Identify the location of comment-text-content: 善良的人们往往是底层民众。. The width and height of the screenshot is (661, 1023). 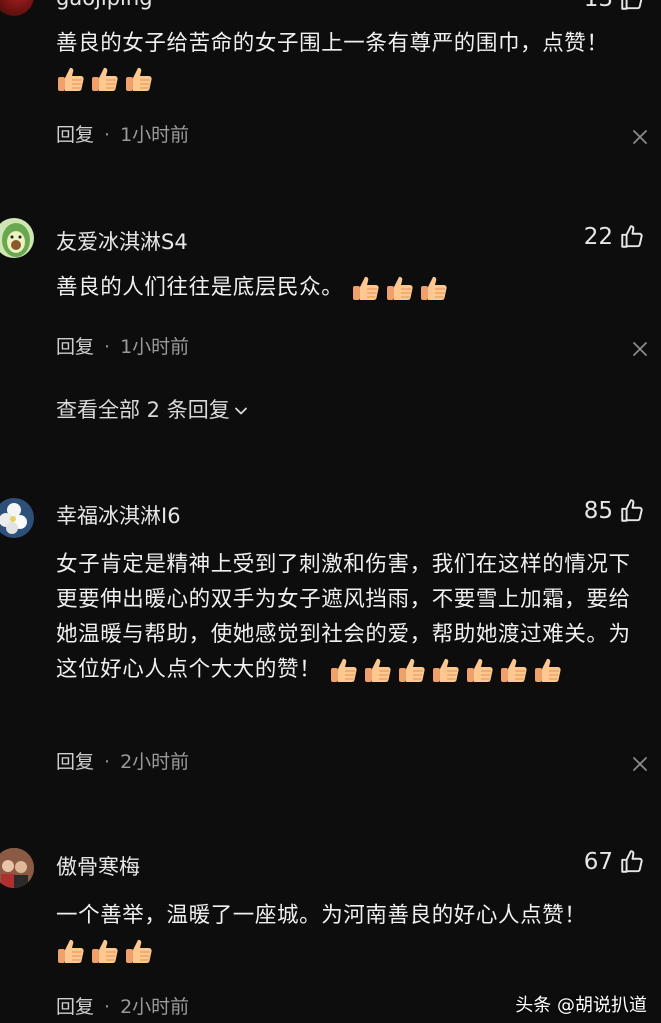
(200, 287).